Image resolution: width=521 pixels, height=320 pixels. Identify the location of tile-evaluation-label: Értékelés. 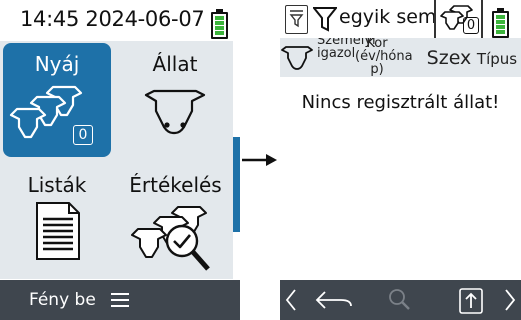
(175, 185).